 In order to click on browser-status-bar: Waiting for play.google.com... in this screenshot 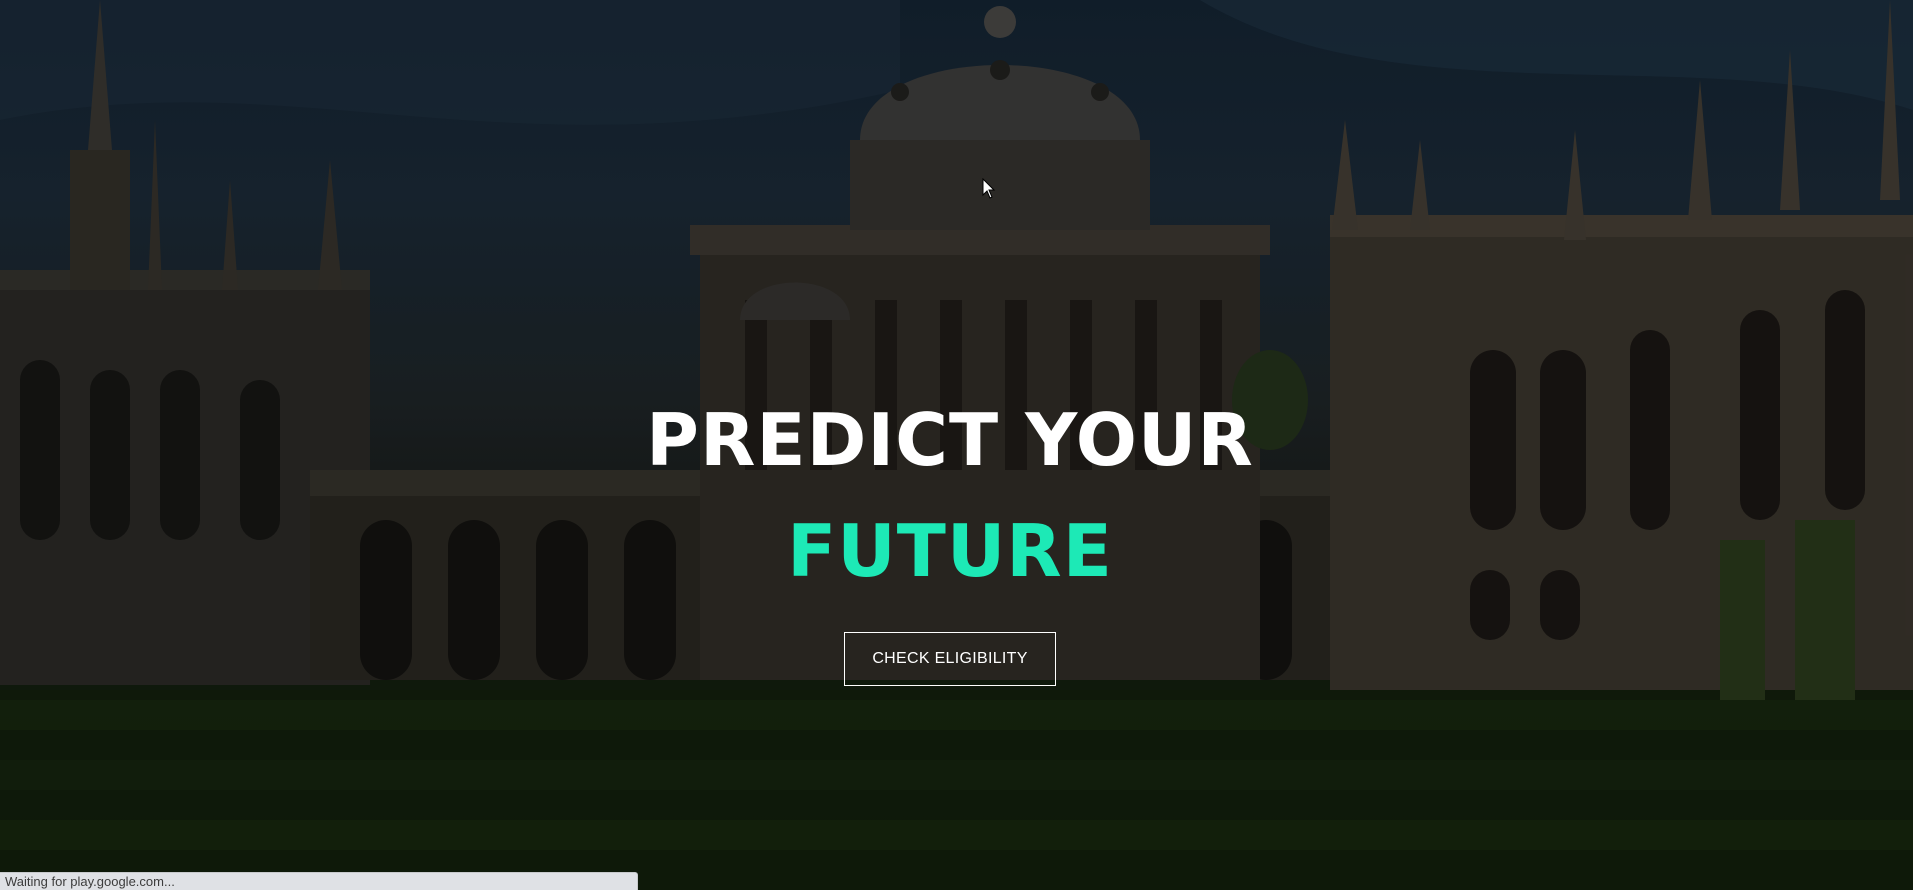, I will do `click(319, 881)`.